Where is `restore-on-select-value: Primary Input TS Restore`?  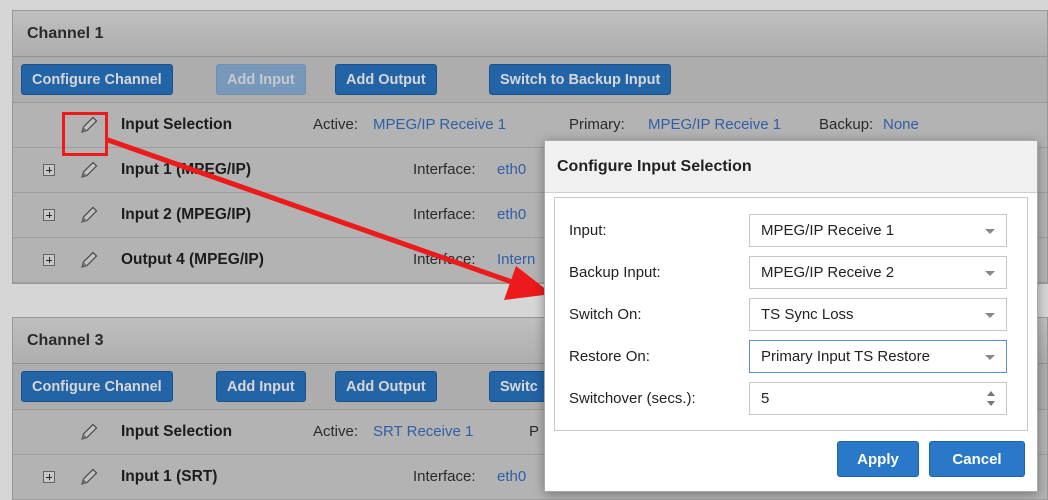 restore-on-select-value: Primary Input TS Restore is located at coordinates (845, 356).